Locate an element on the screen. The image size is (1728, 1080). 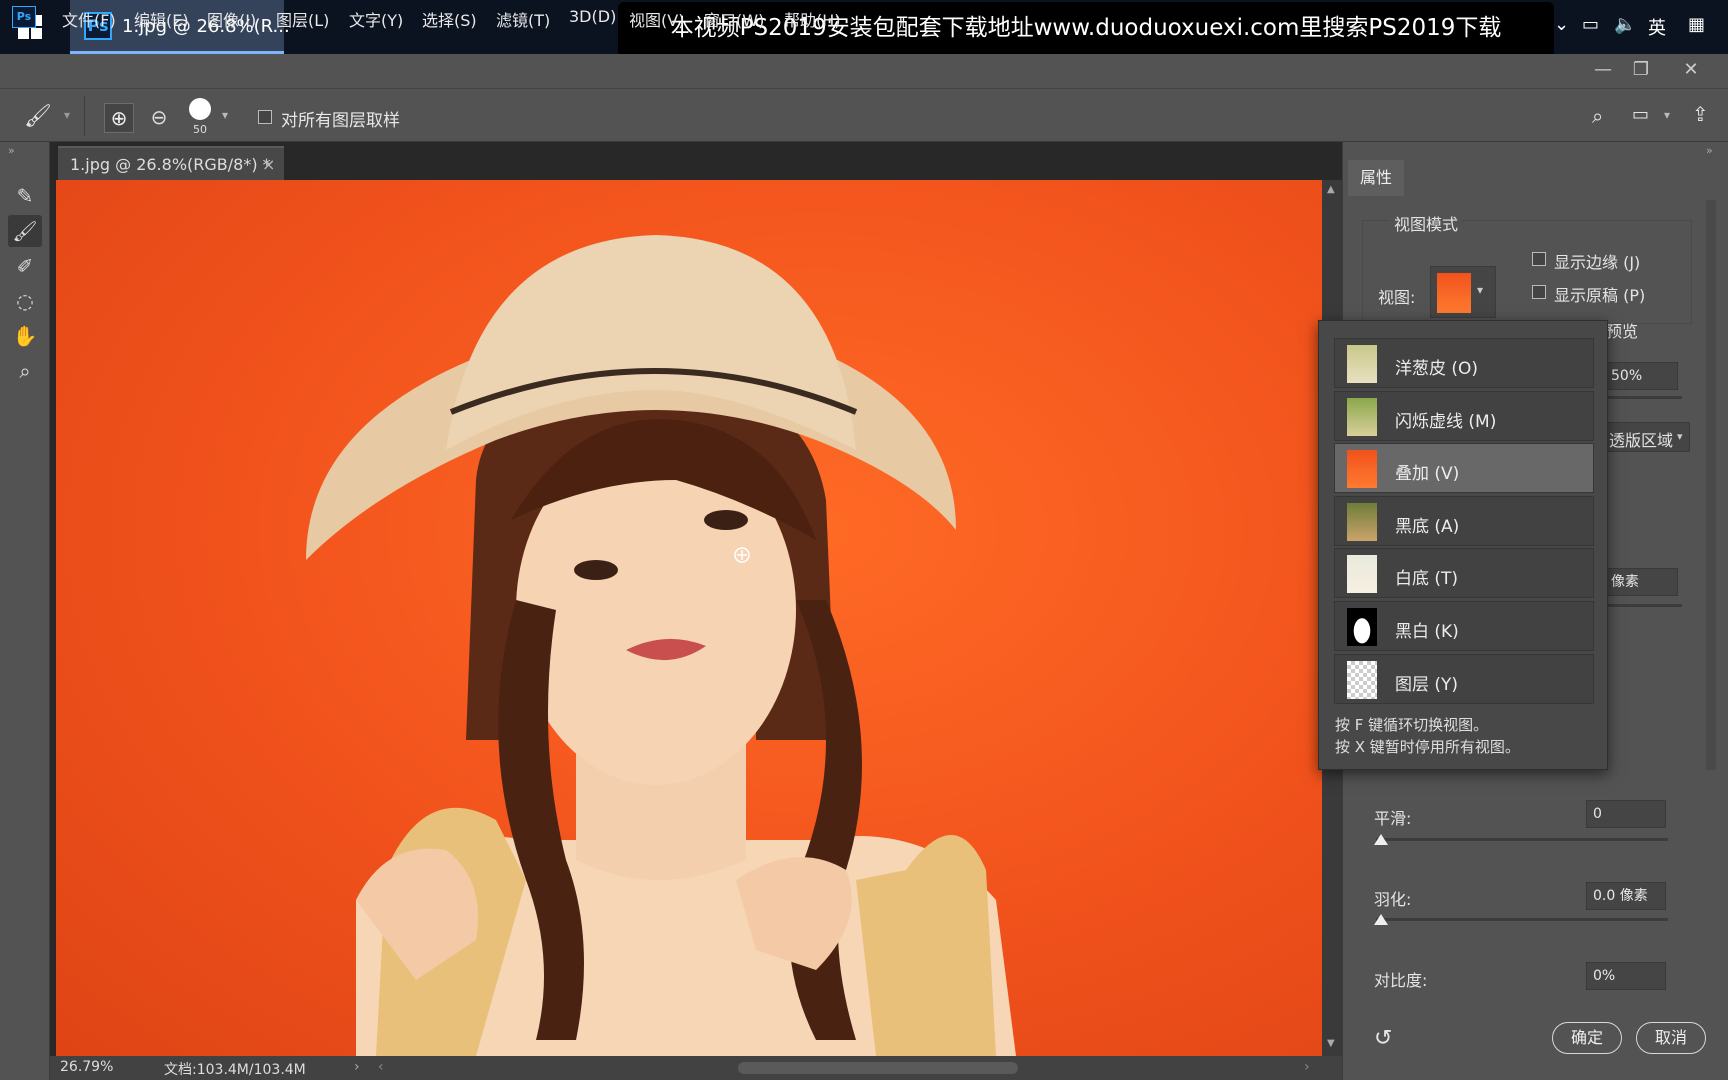
tray-overflow-chevron-icon: ⌄ is located at coordinates (1561, 24).